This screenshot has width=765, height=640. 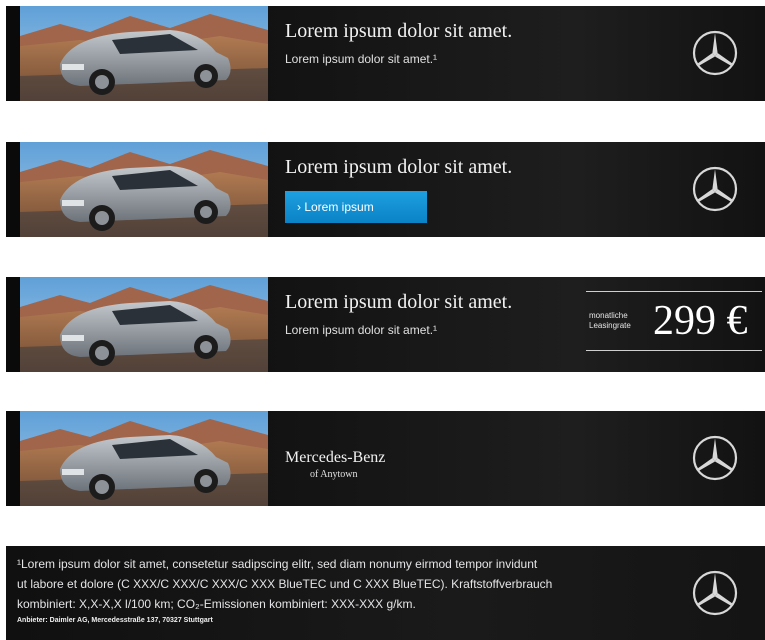 I want to click on price-value: 299 €, so click(x=700, y=321).